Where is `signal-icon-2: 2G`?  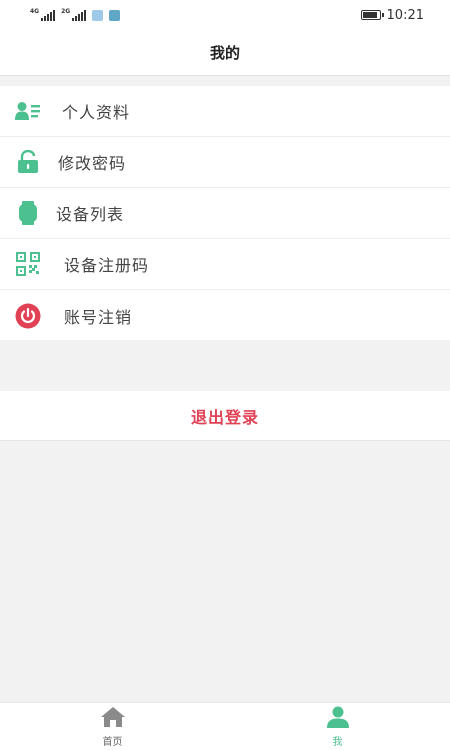 signal-icon-2: 2G is located at coordinates (74, 14).